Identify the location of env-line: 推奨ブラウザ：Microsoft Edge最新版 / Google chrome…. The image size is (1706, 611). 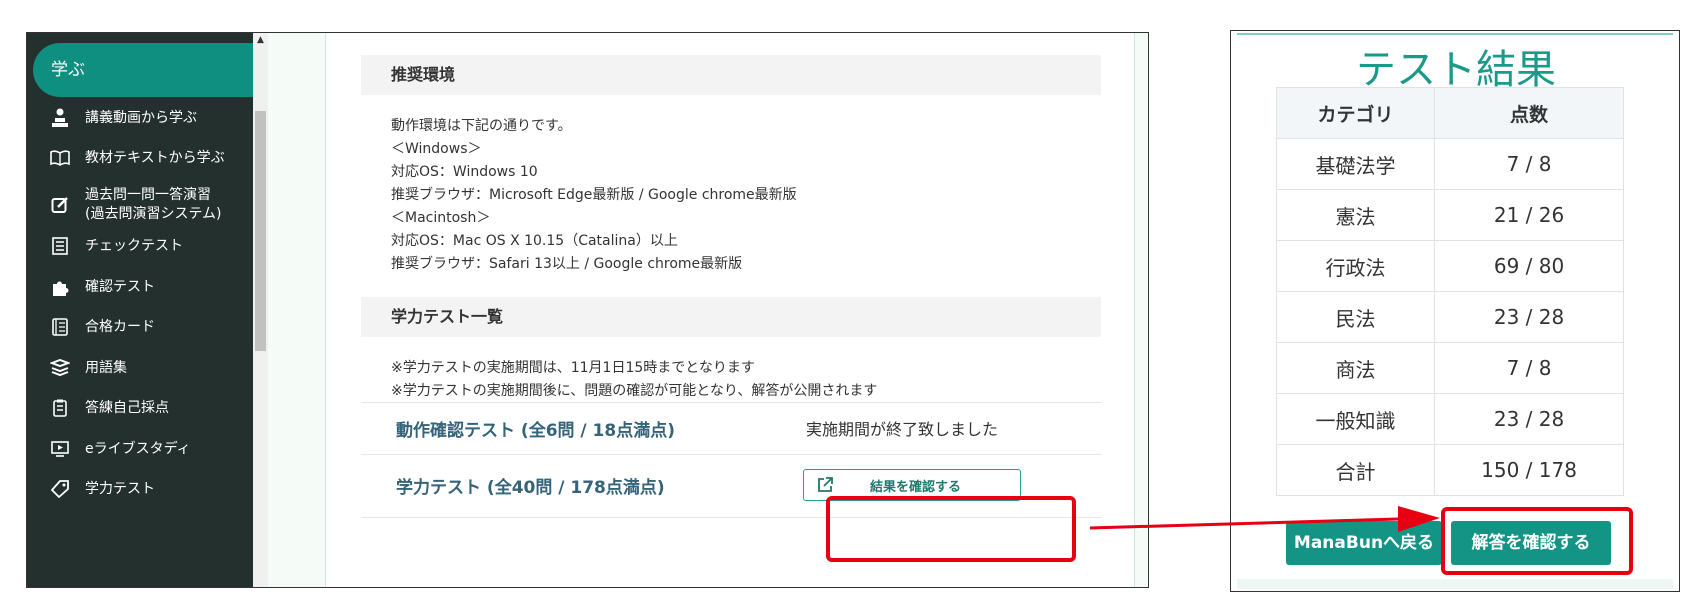
(594, 195).